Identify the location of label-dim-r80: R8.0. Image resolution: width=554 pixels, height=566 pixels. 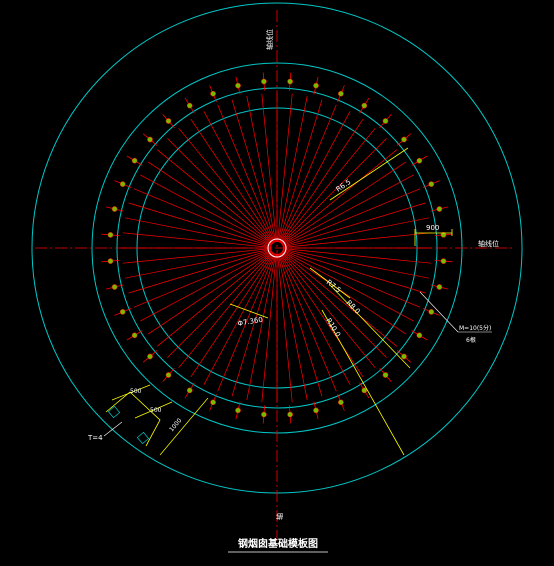
(353, 307).